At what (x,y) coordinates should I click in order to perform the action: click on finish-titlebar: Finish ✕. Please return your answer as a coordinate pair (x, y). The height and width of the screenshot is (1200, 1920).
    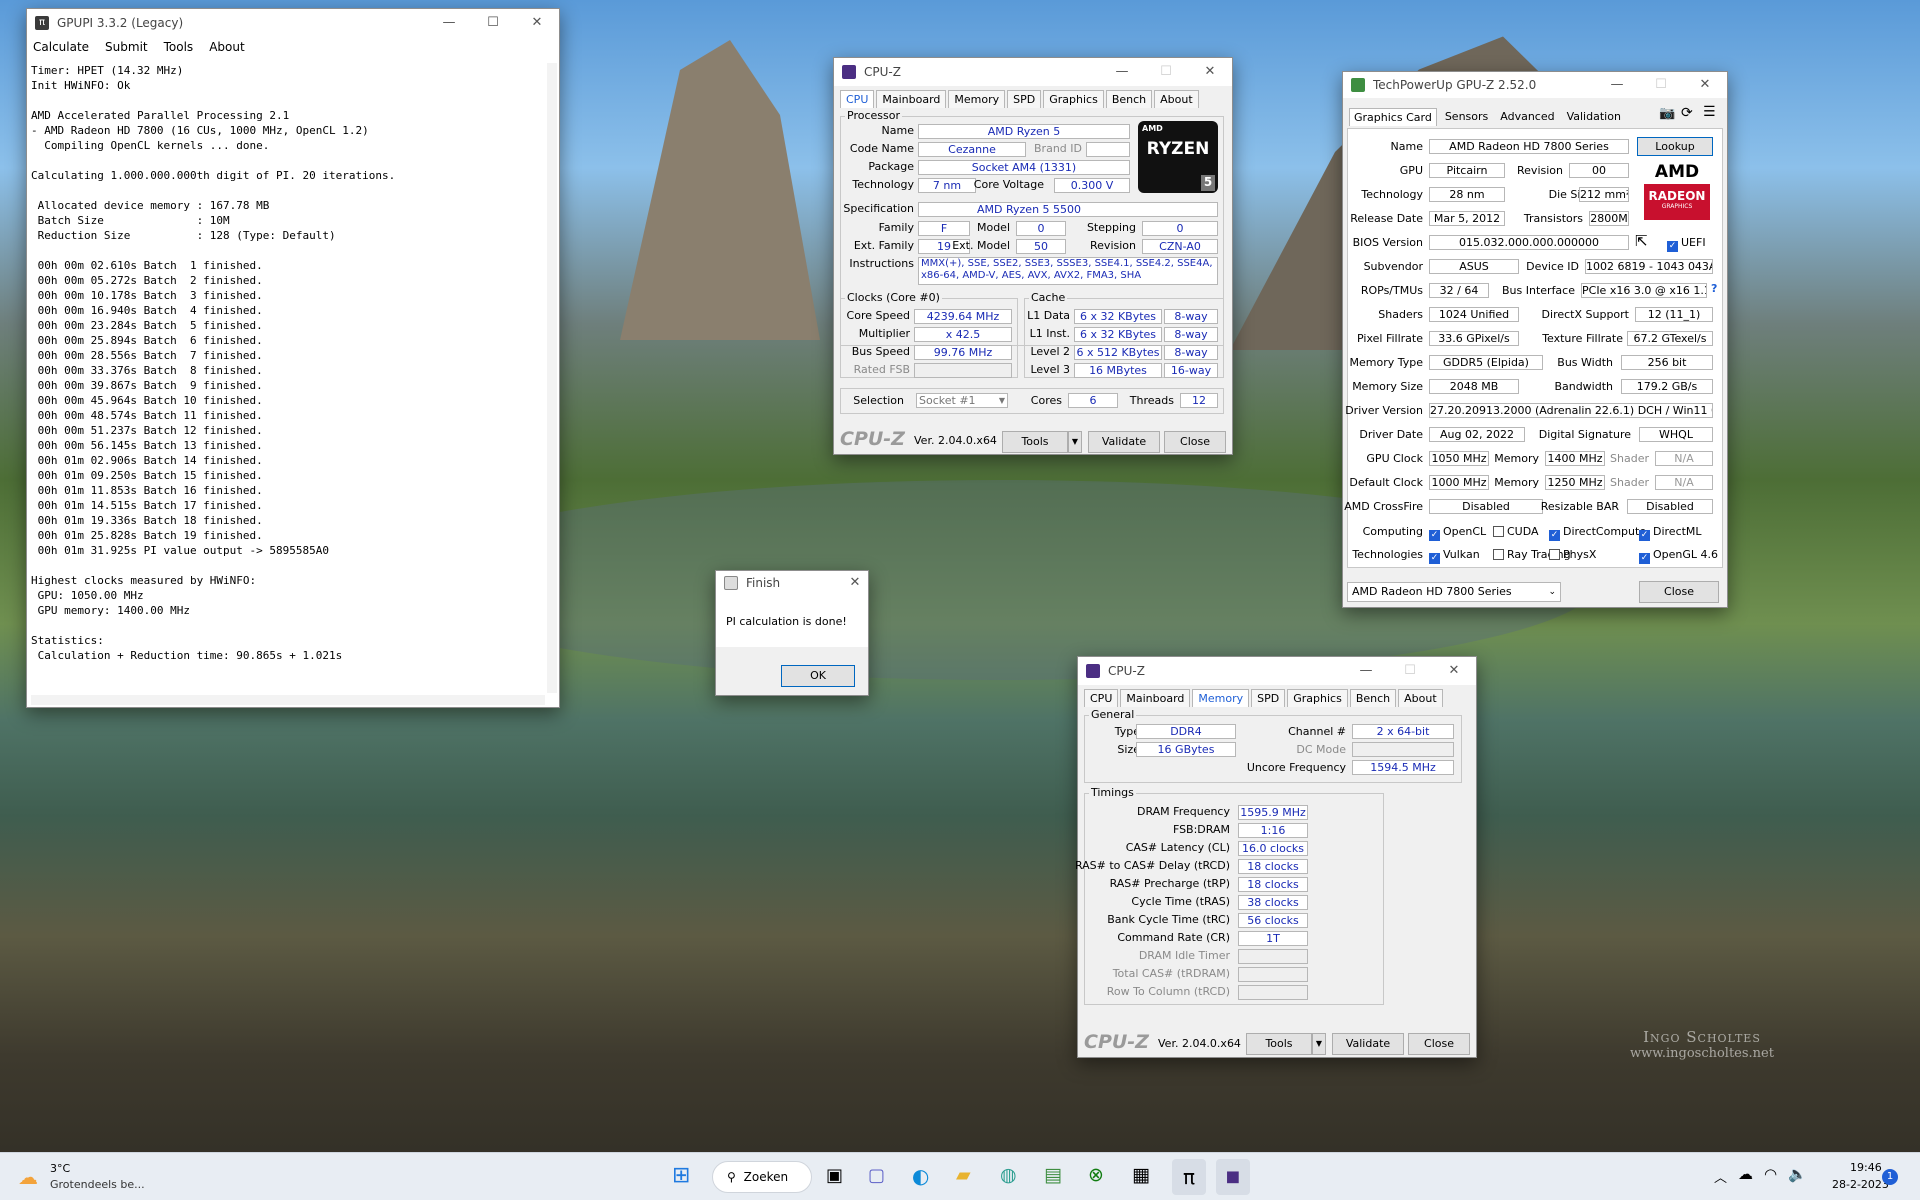
    Looking at the image, I should click on (792, 583).